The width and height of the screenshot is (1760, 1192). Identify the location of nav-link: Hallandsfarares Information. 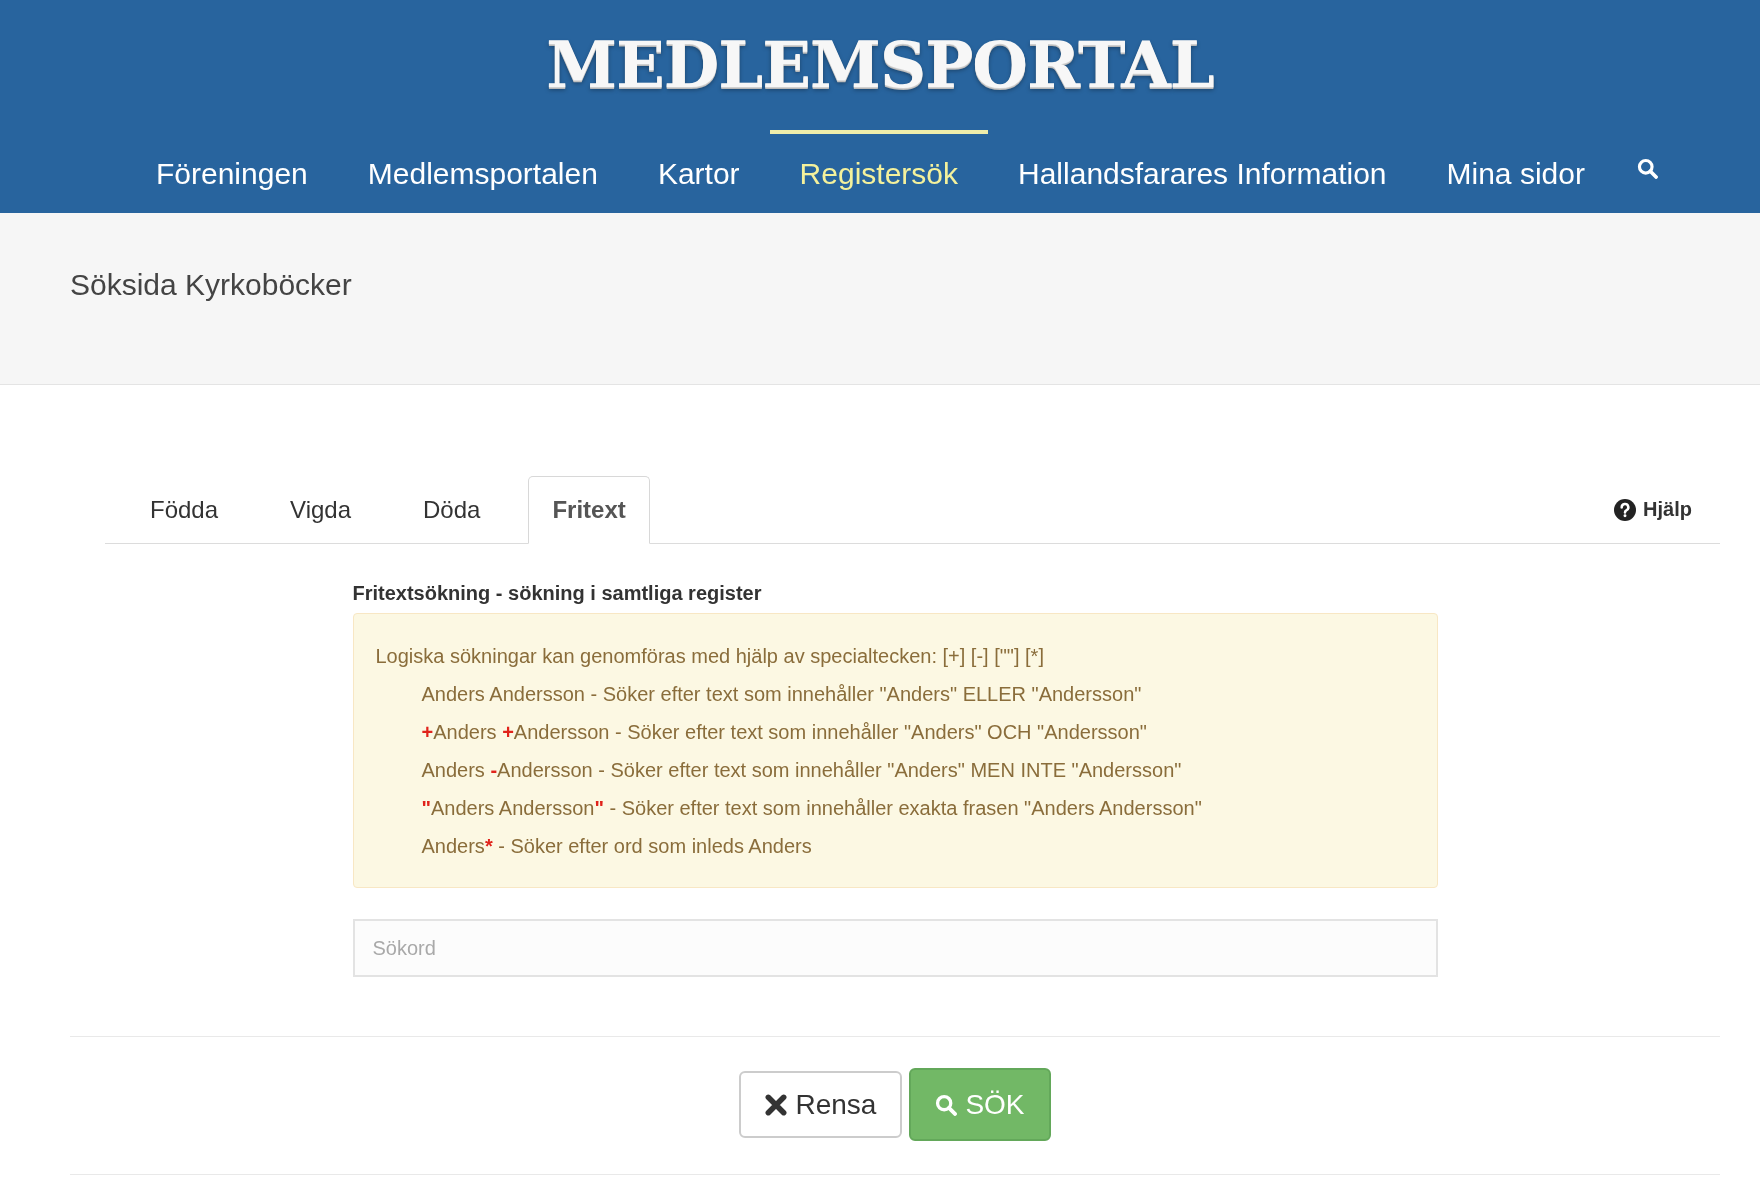
(1202, 171).